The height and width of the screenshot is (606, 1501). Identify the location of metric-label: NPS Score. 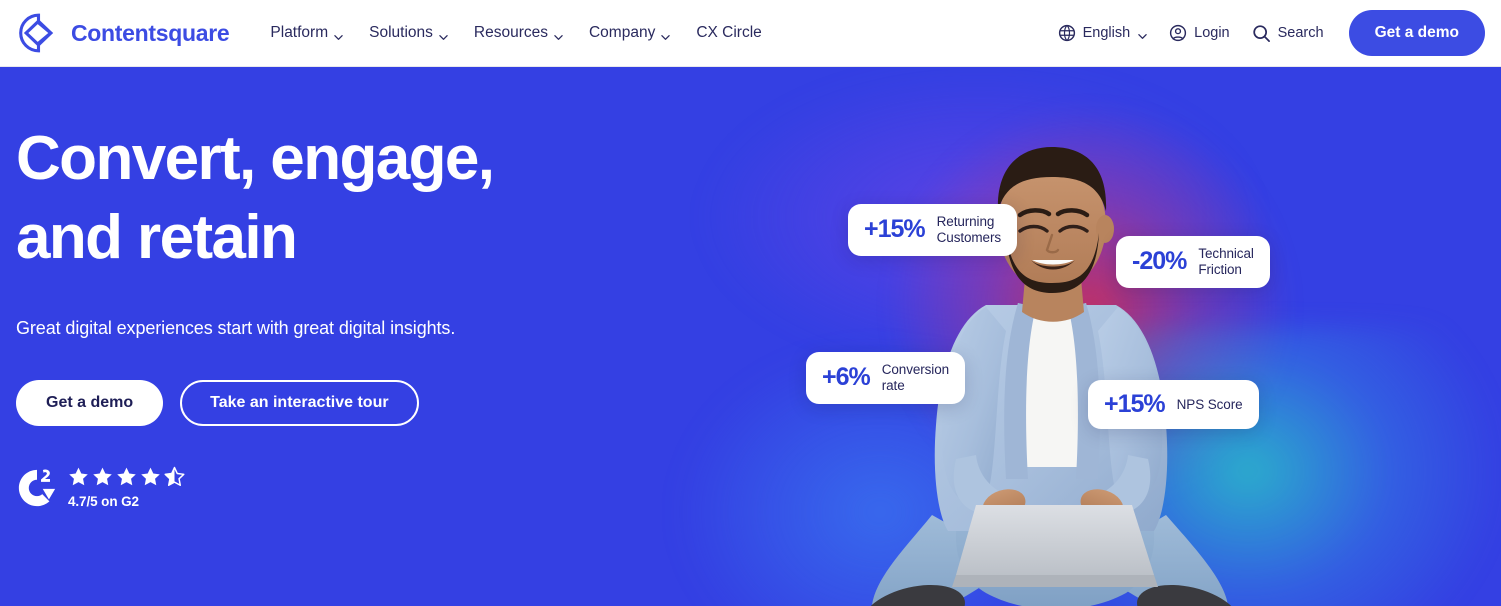
(1209, 404).